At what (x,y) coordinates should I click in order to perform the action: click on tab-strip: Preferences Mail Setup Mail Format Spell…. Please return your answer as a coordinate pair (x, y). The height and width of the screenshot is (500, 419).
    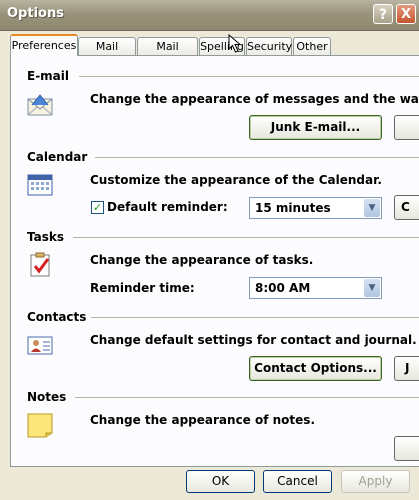
    Looking at the image, I should click on (212, 52).